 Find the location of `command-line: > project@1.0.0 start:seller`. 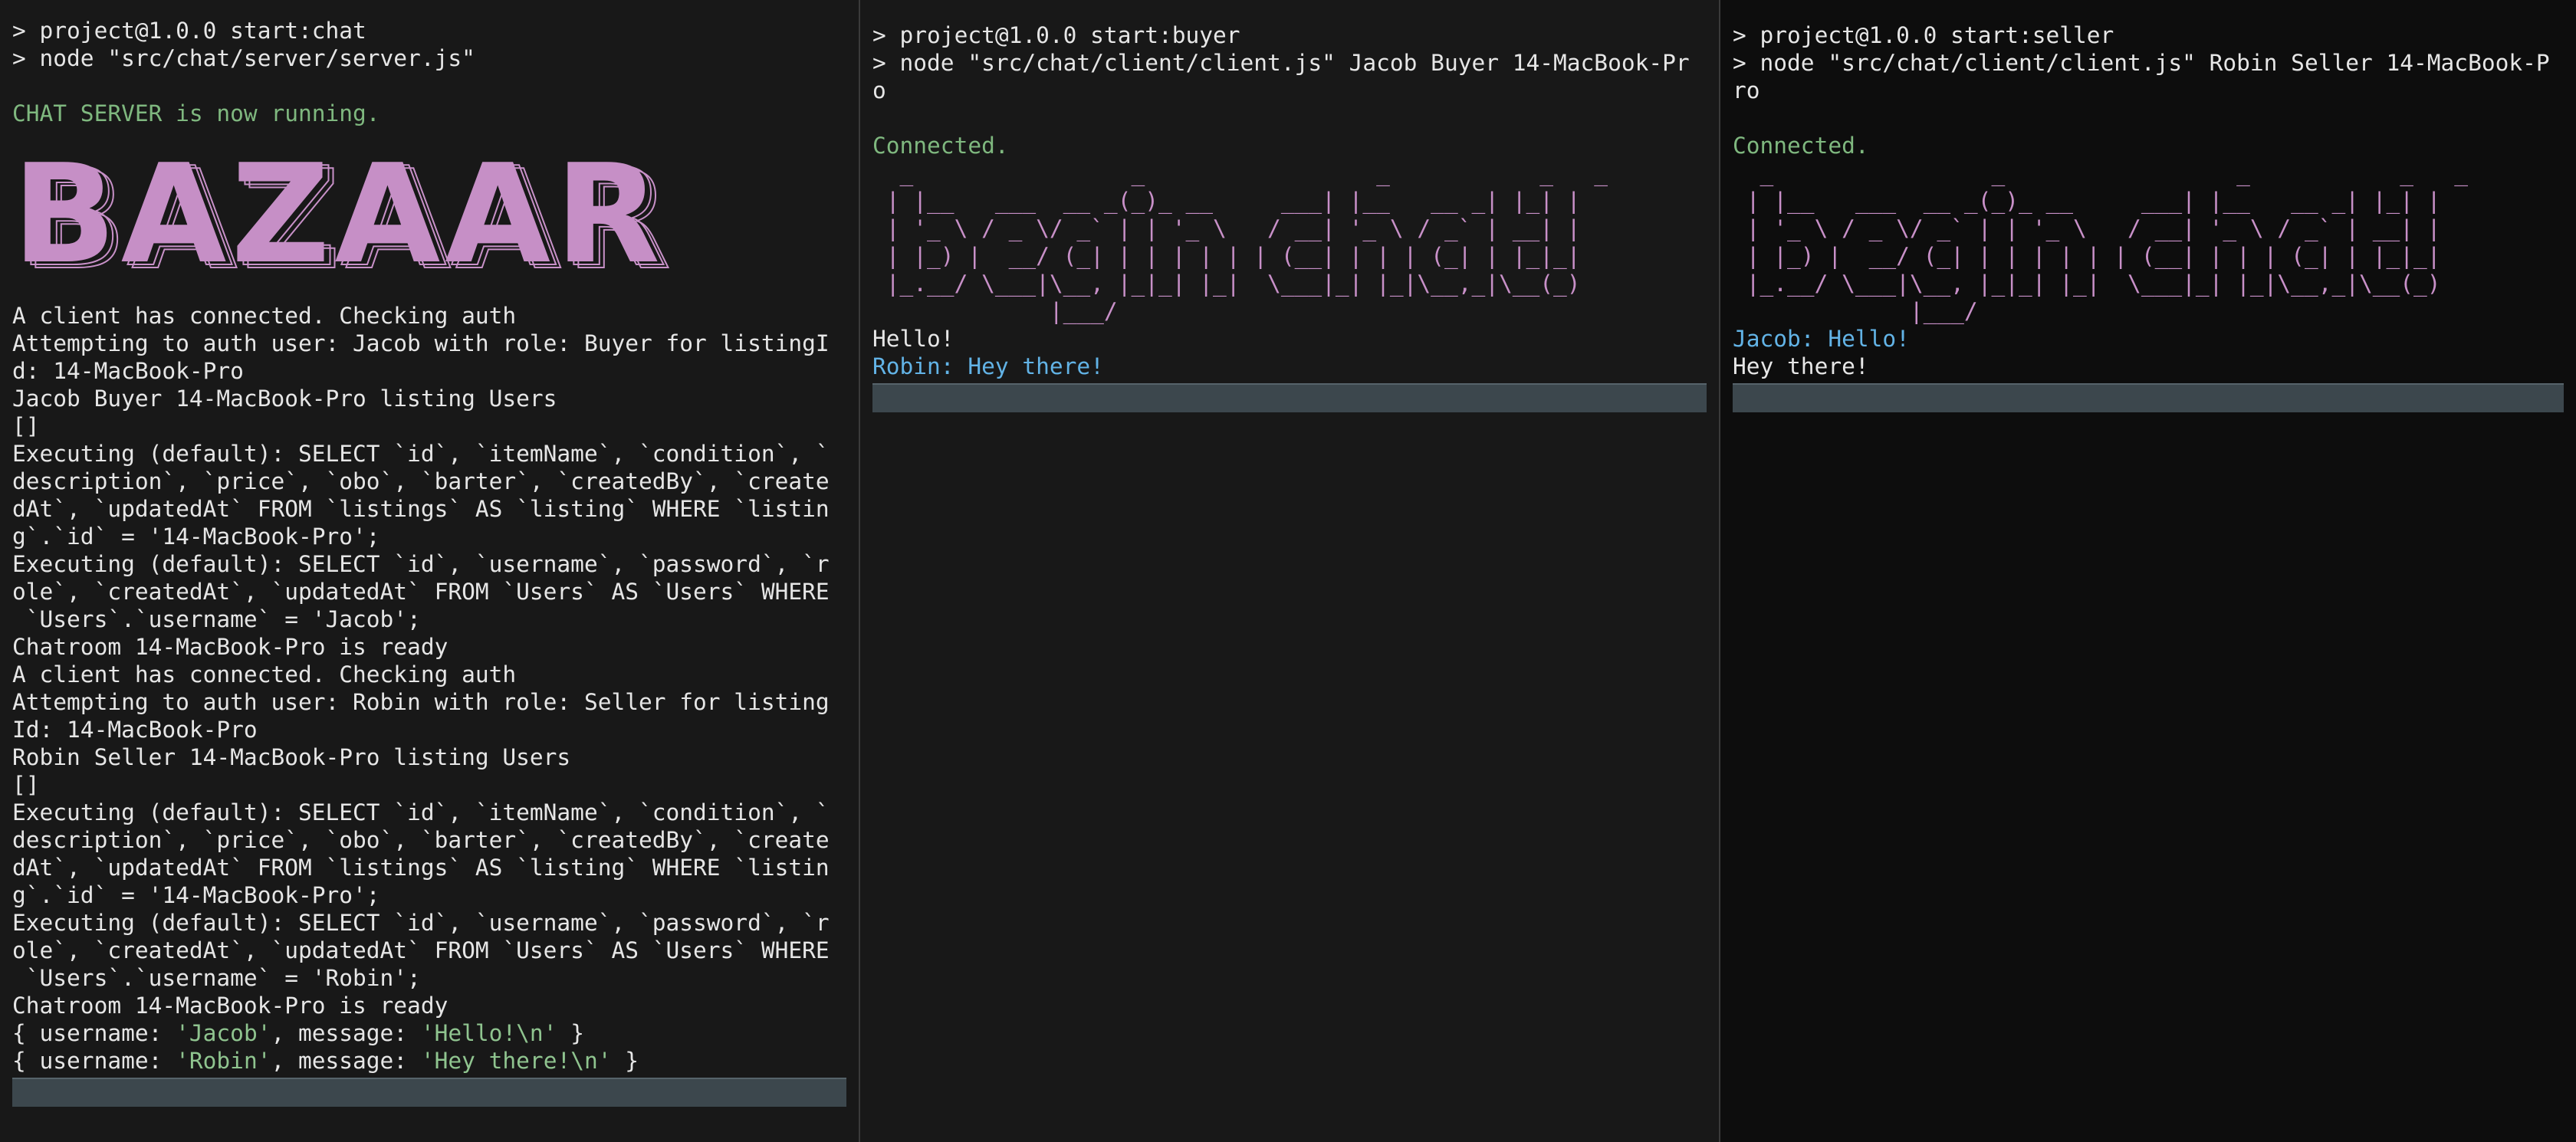

command-line: > project@1.0.0 start:seller is located at coordinates (1924, 35).